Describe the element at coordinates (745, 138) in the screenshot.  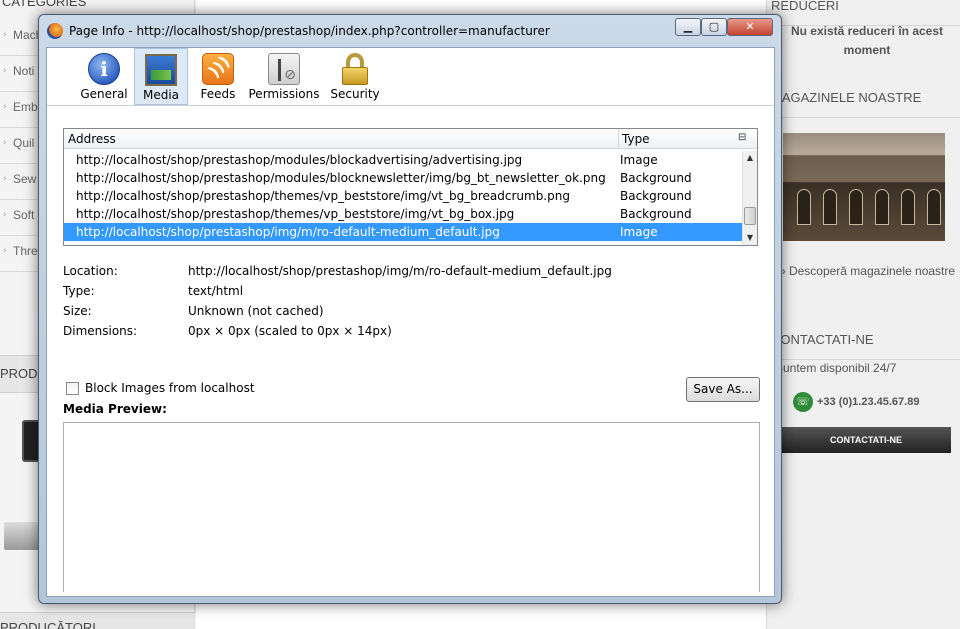
I see `column-picker-icon: ⊟` at that location.